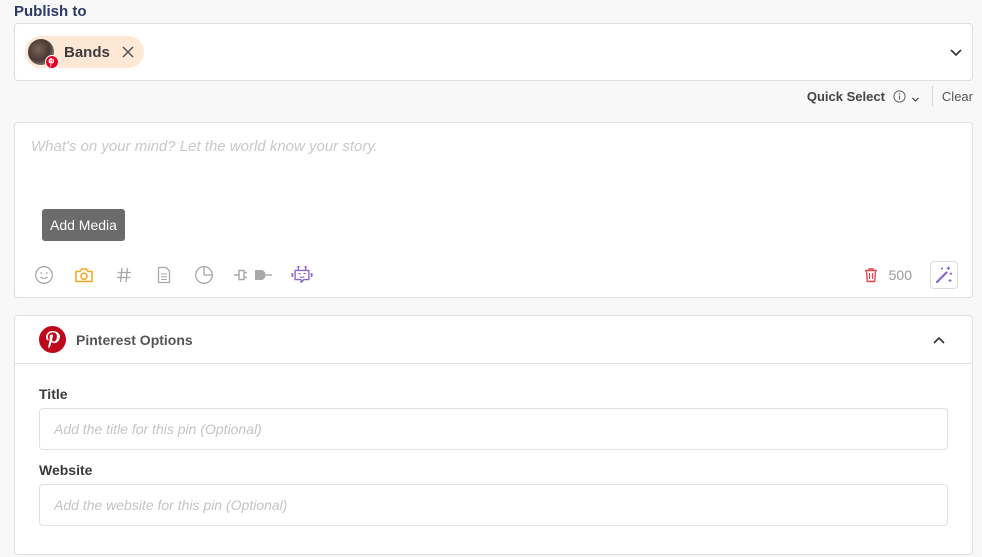 The height and width of the screenshot is (557, 982). Describe the element at coordinates (939, 340) in the screenshot. I see `chevron-up-icon` at that location.